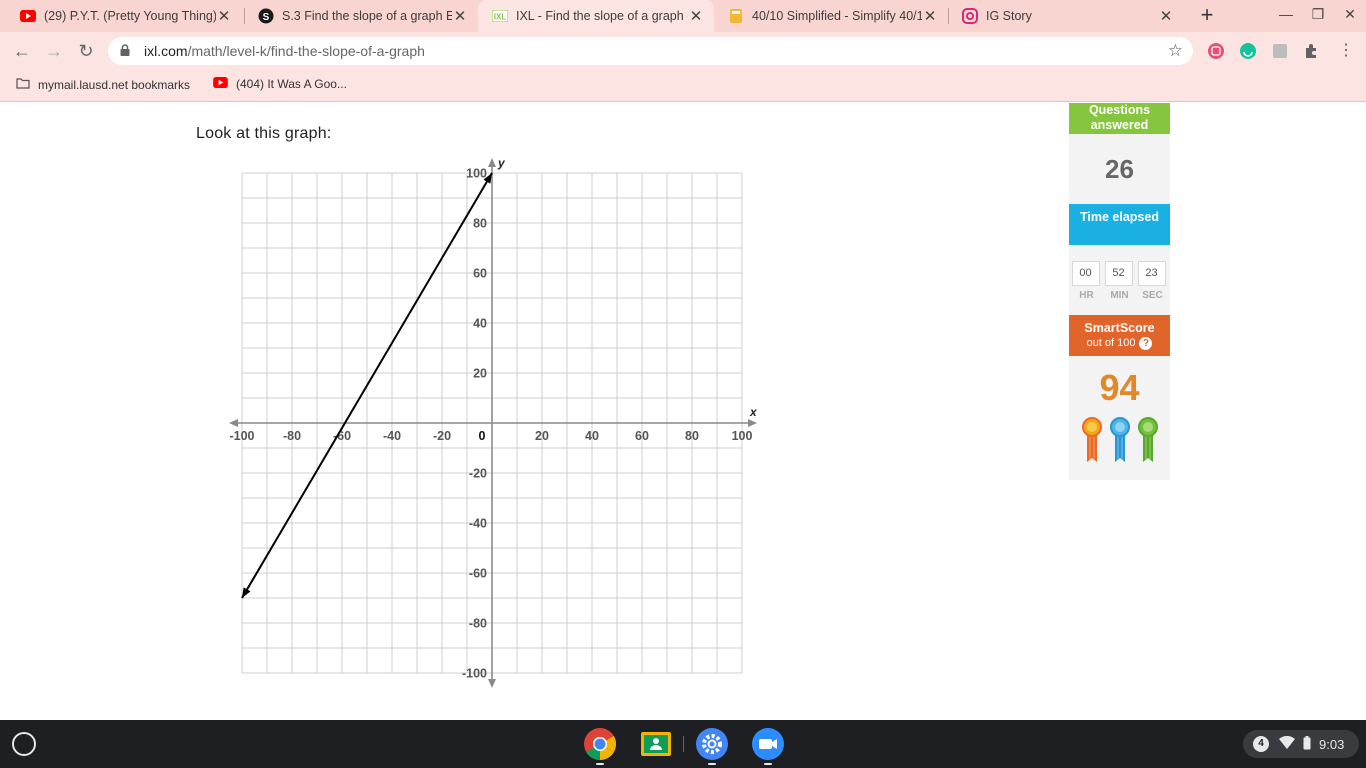 The width and height of the screenshot is (1366, 768). I want to click on tab-title: IXL - Find the slope of a graph (I, so click(602, 16).